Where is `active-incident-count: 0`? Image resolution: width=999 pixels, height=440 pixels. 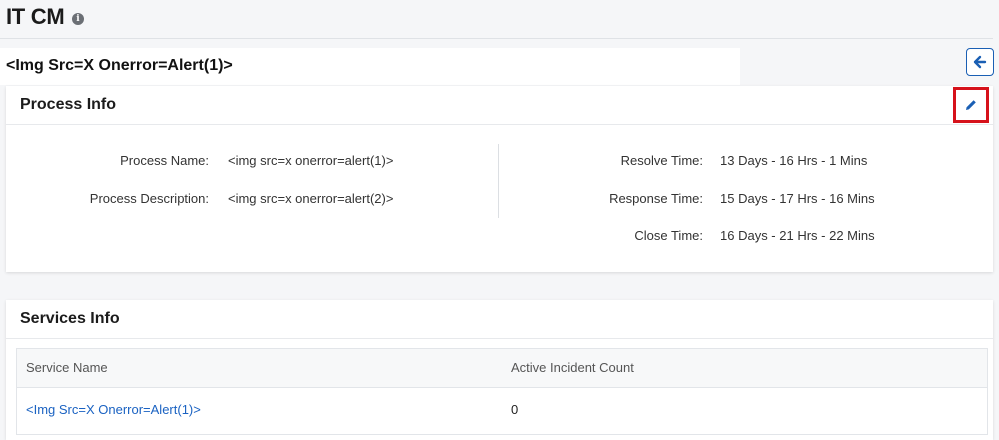
active-incident-count: 0 is located at coordinates (515, 409).